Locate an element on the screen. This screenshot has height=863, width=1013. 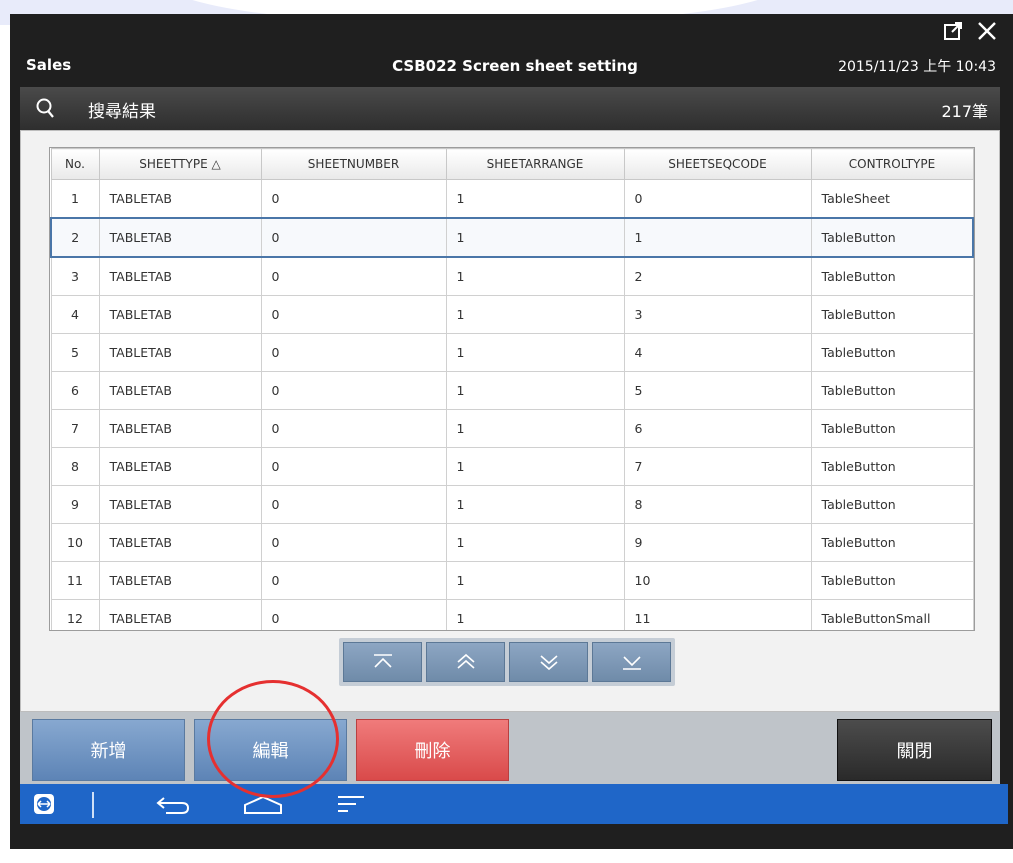
app-name: Sales is located at coordinates (49, 65).